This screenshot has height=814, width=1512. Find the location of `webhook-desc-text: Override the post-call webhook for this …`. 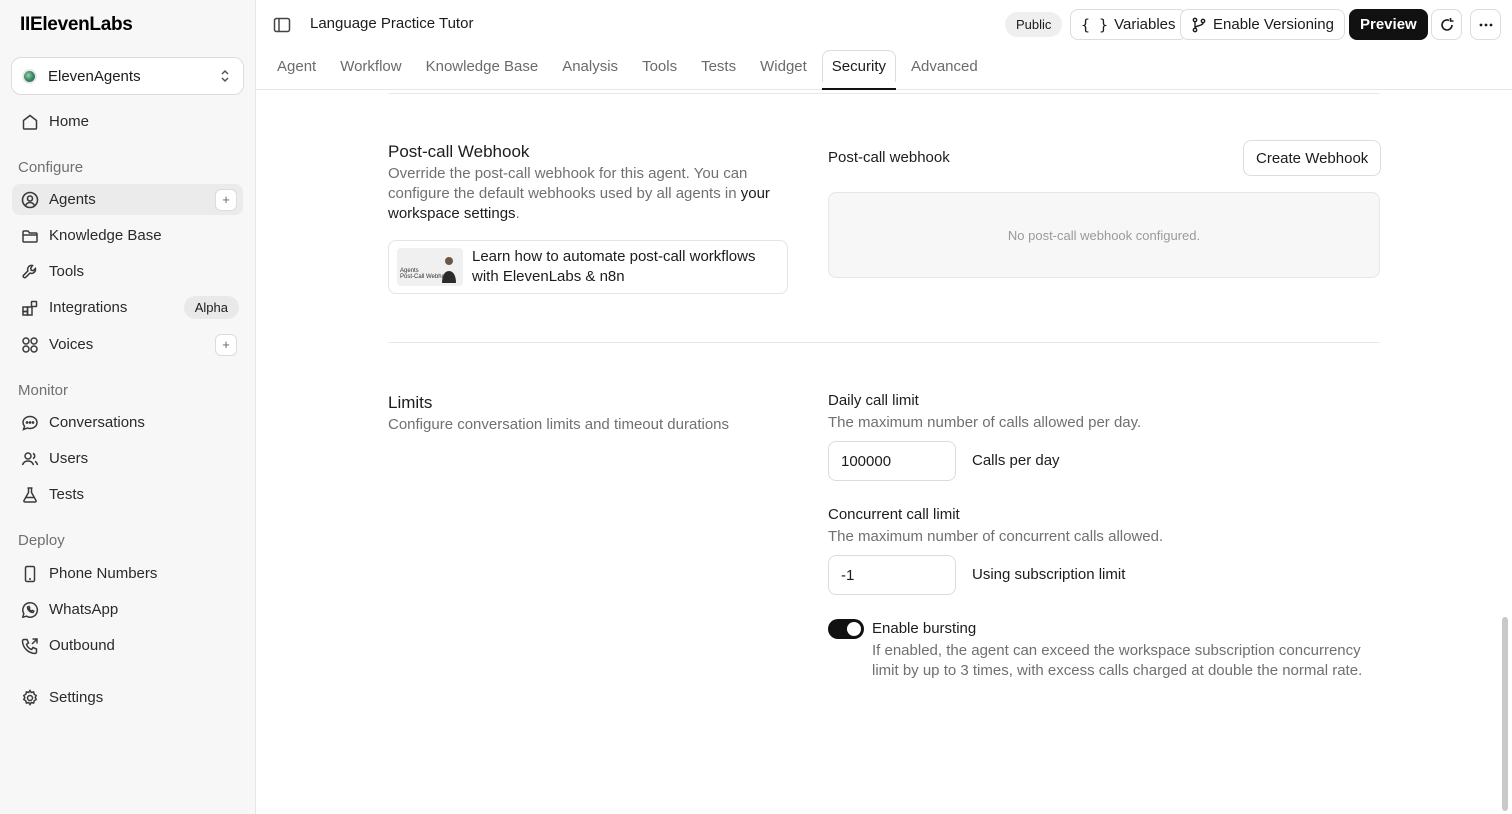

webhook-desc-text: Override the post-call webhook for this … is located at coordinates (568, 183).